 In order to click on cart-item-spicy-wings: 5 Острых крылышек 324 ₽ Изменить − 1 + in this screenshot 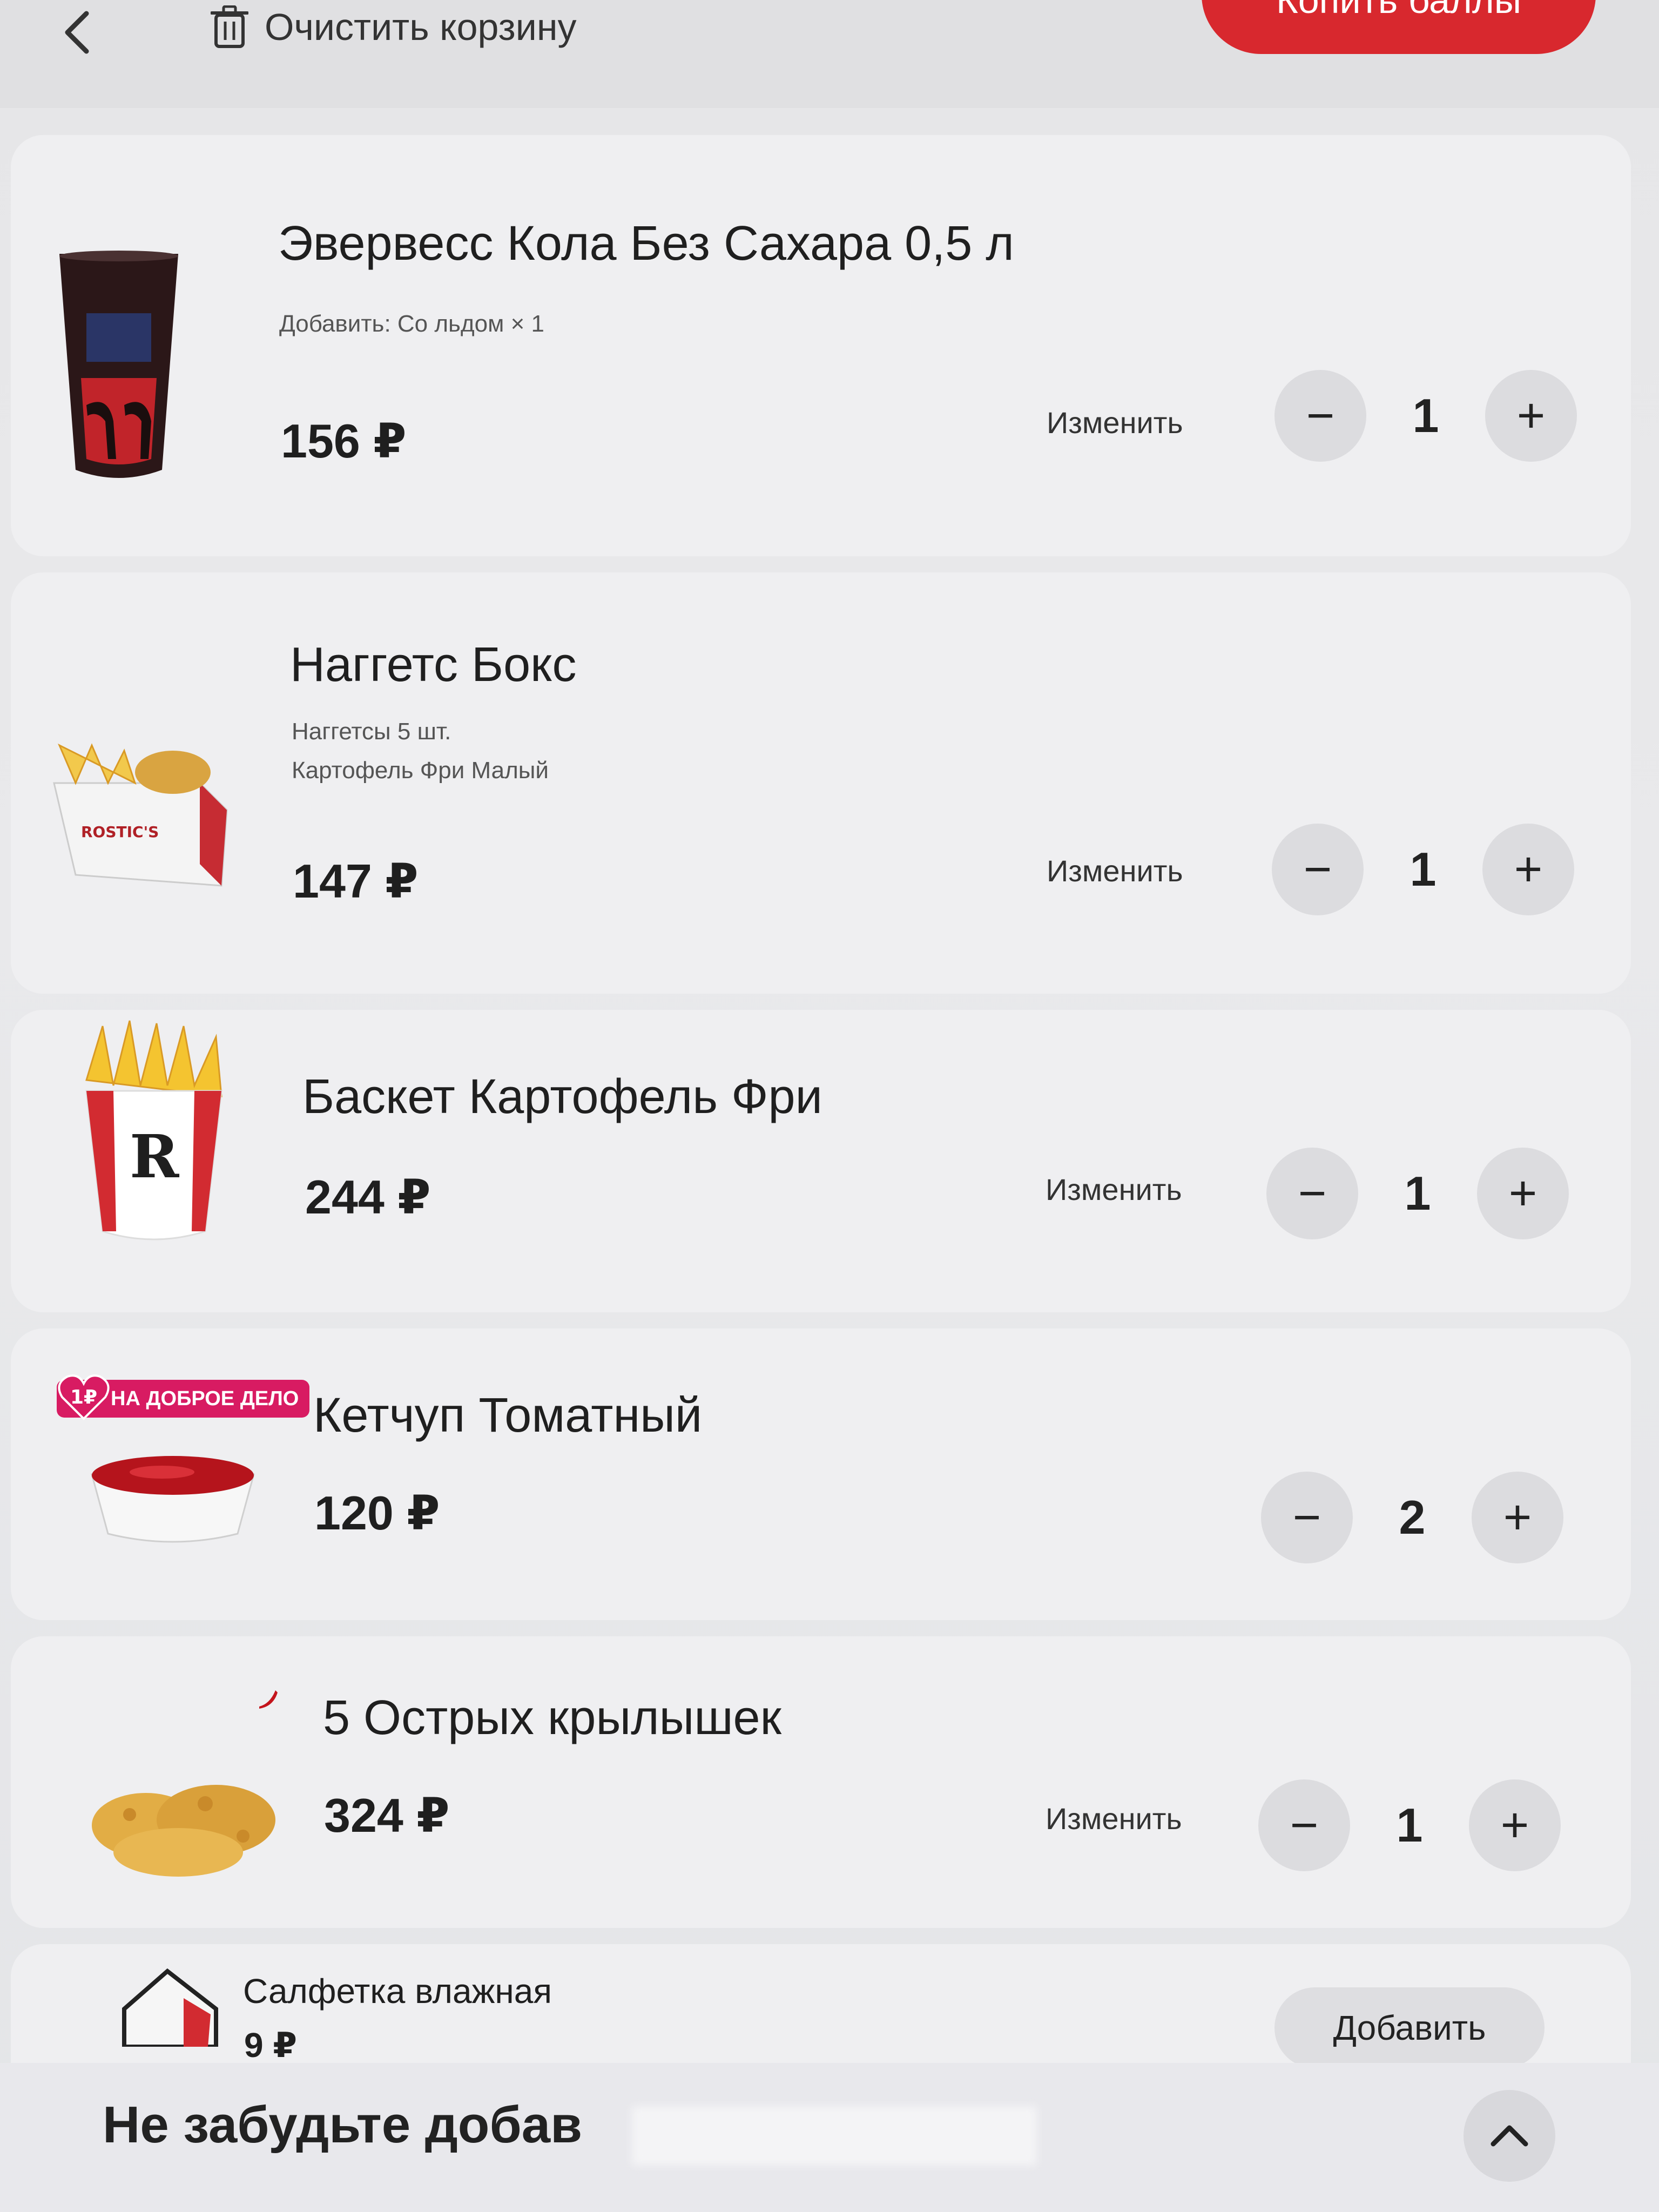, I will do `click(821, 1782)`.